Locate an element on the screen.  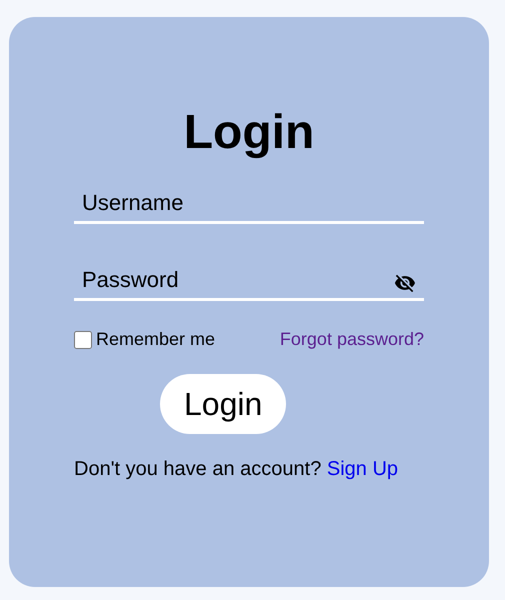
username-field: Username is located at coordinates (249, 204).